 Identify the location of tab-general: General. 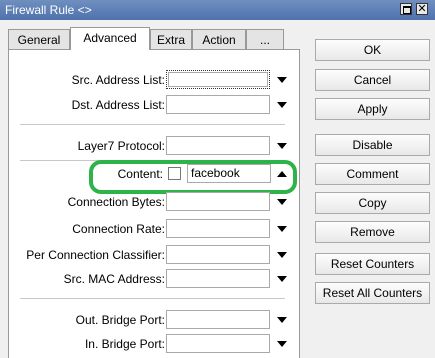
(39, 39).